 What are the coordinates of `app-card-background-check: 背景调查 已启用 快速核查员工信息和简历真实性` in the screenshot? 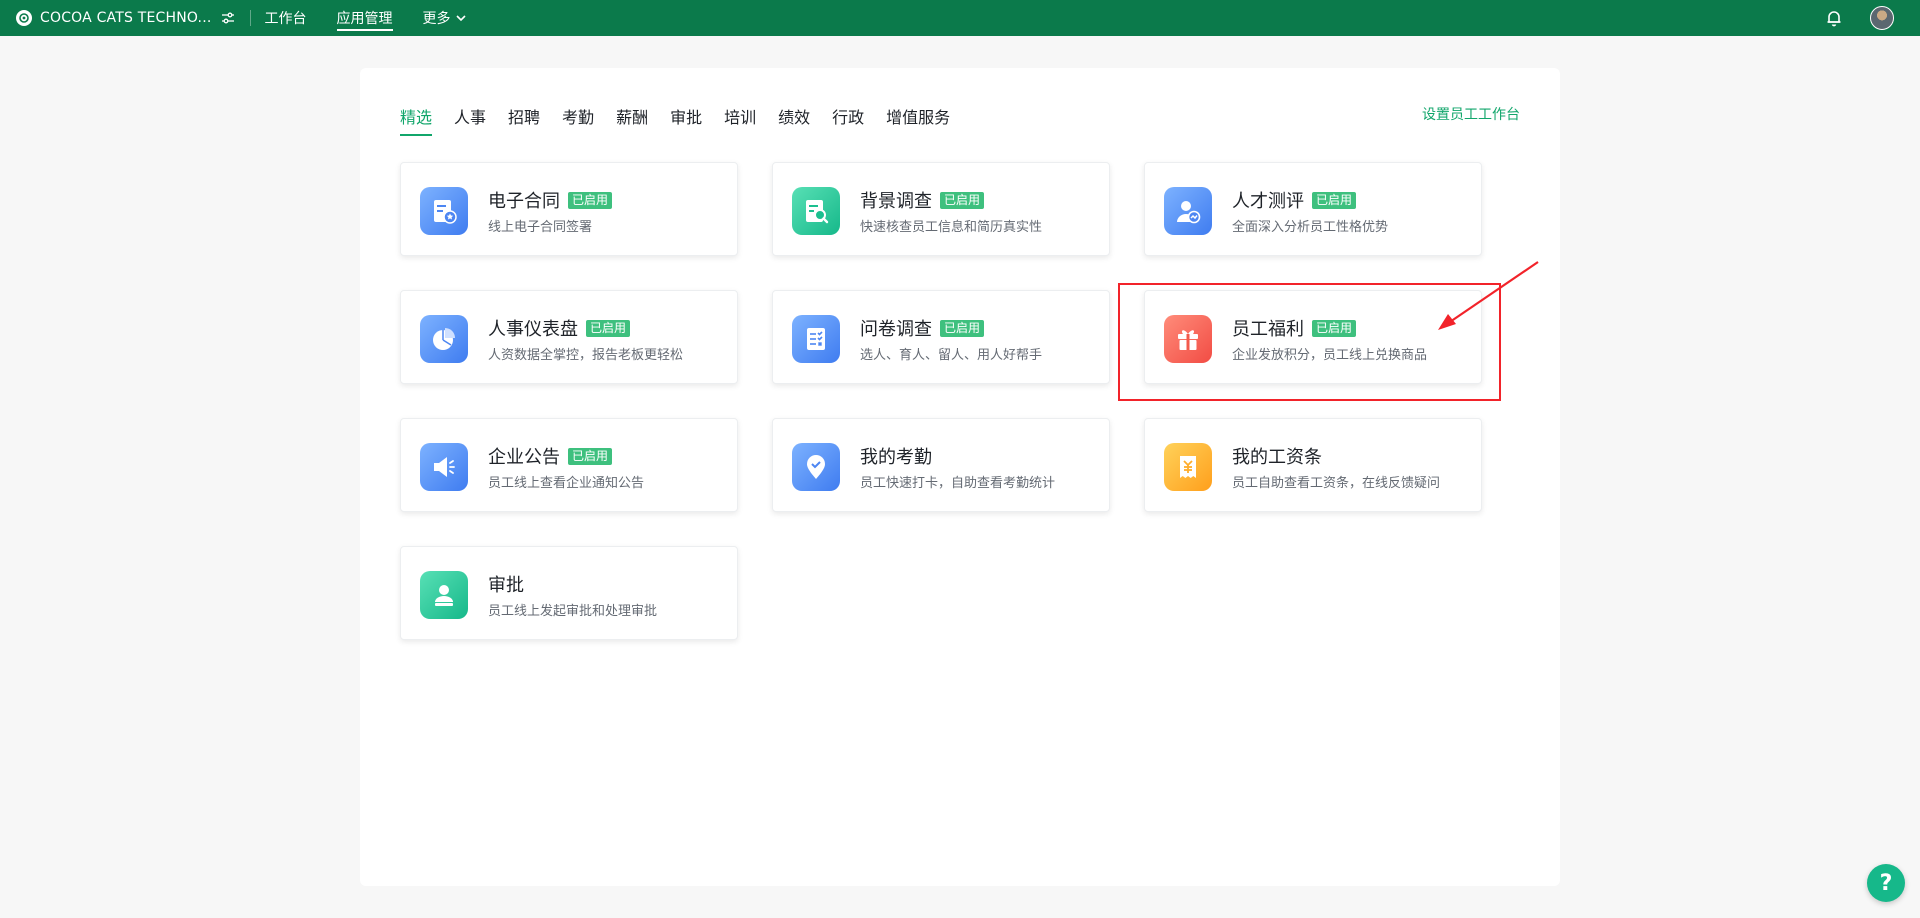 It's located at (941, 209).